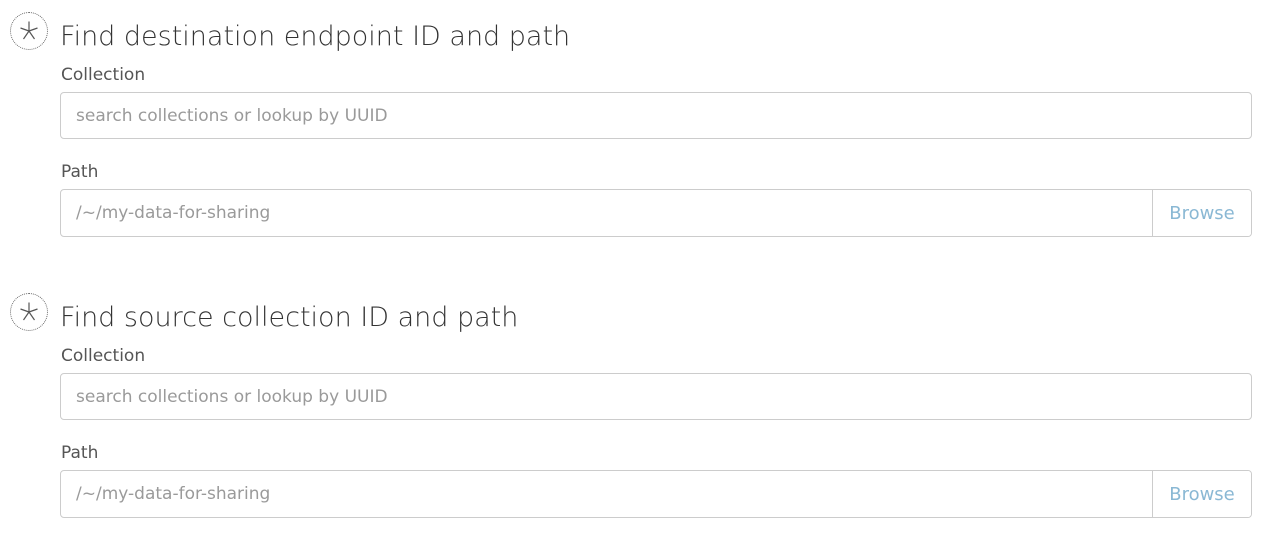 The height and width of the screenshot is (543, 1278). I want to click on path-input-group: Browse, so click(656, 494).